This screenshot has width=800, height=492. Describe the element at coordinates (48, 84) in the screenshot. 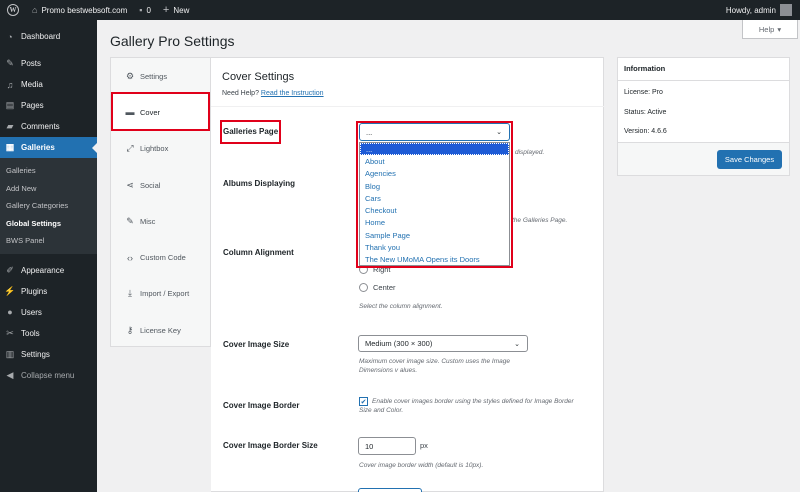

I see `sidebar-item-media: ♫ Media` at that location.